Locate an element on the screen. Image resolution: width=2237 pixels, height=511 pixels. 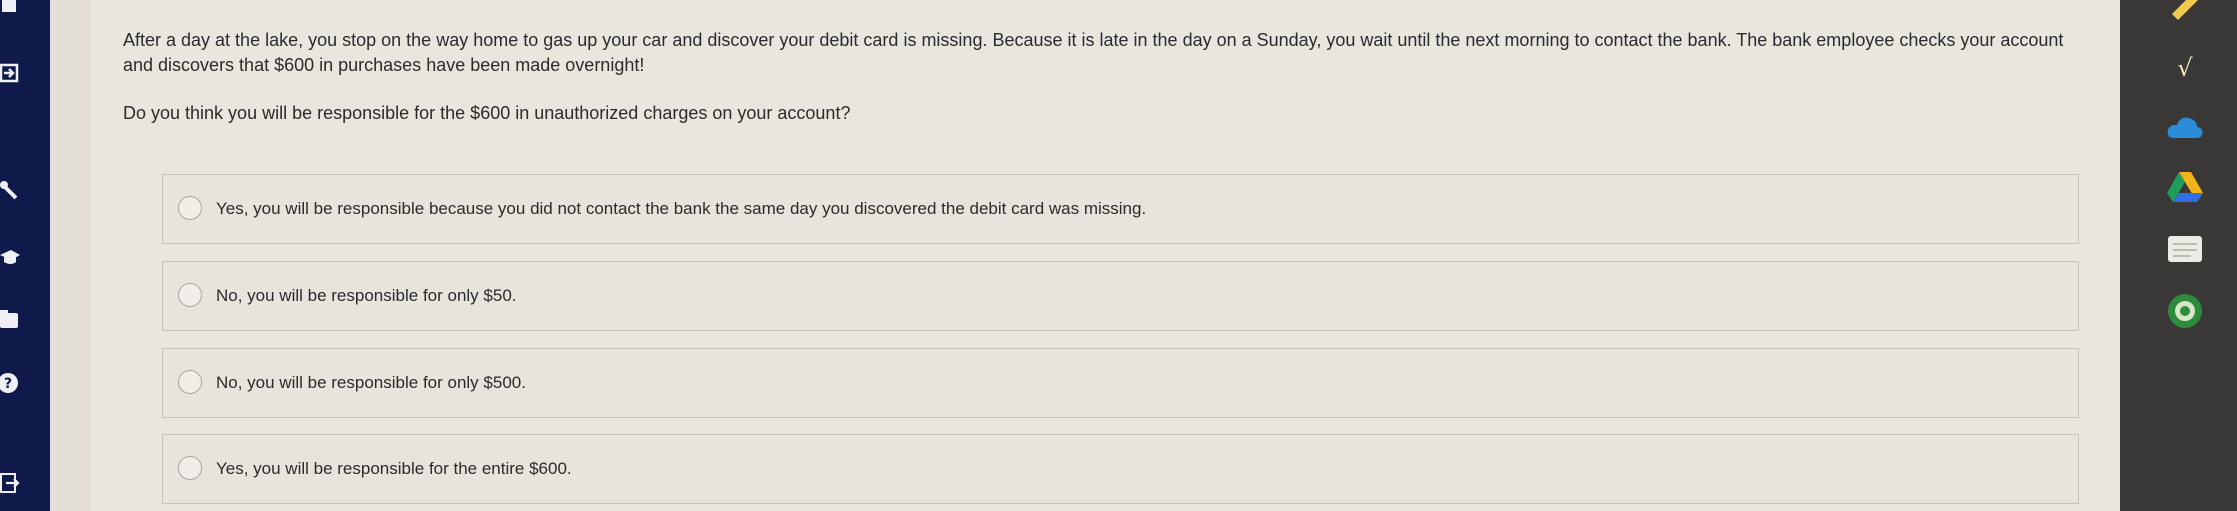
help-icon: ? is located at coordinates (11, 383).